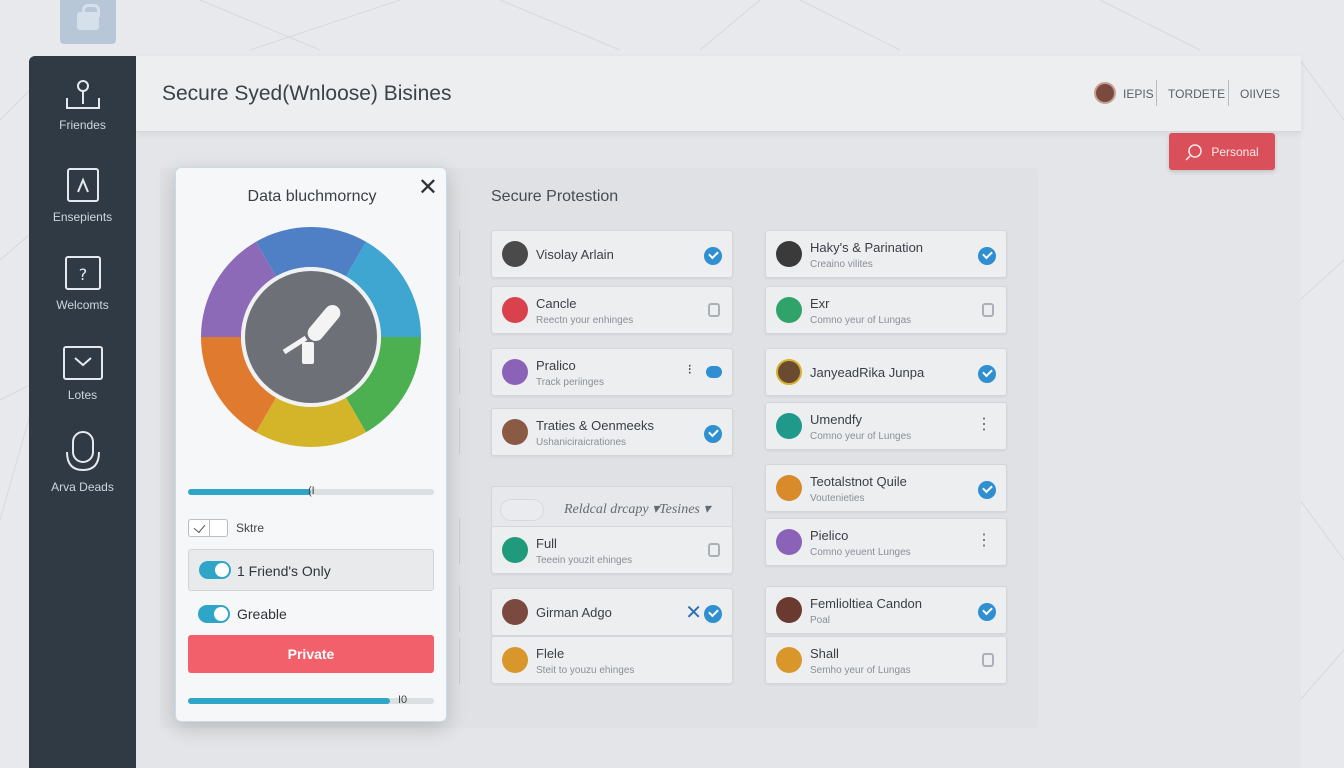  I want to click on checkbox, so click(208, 528).